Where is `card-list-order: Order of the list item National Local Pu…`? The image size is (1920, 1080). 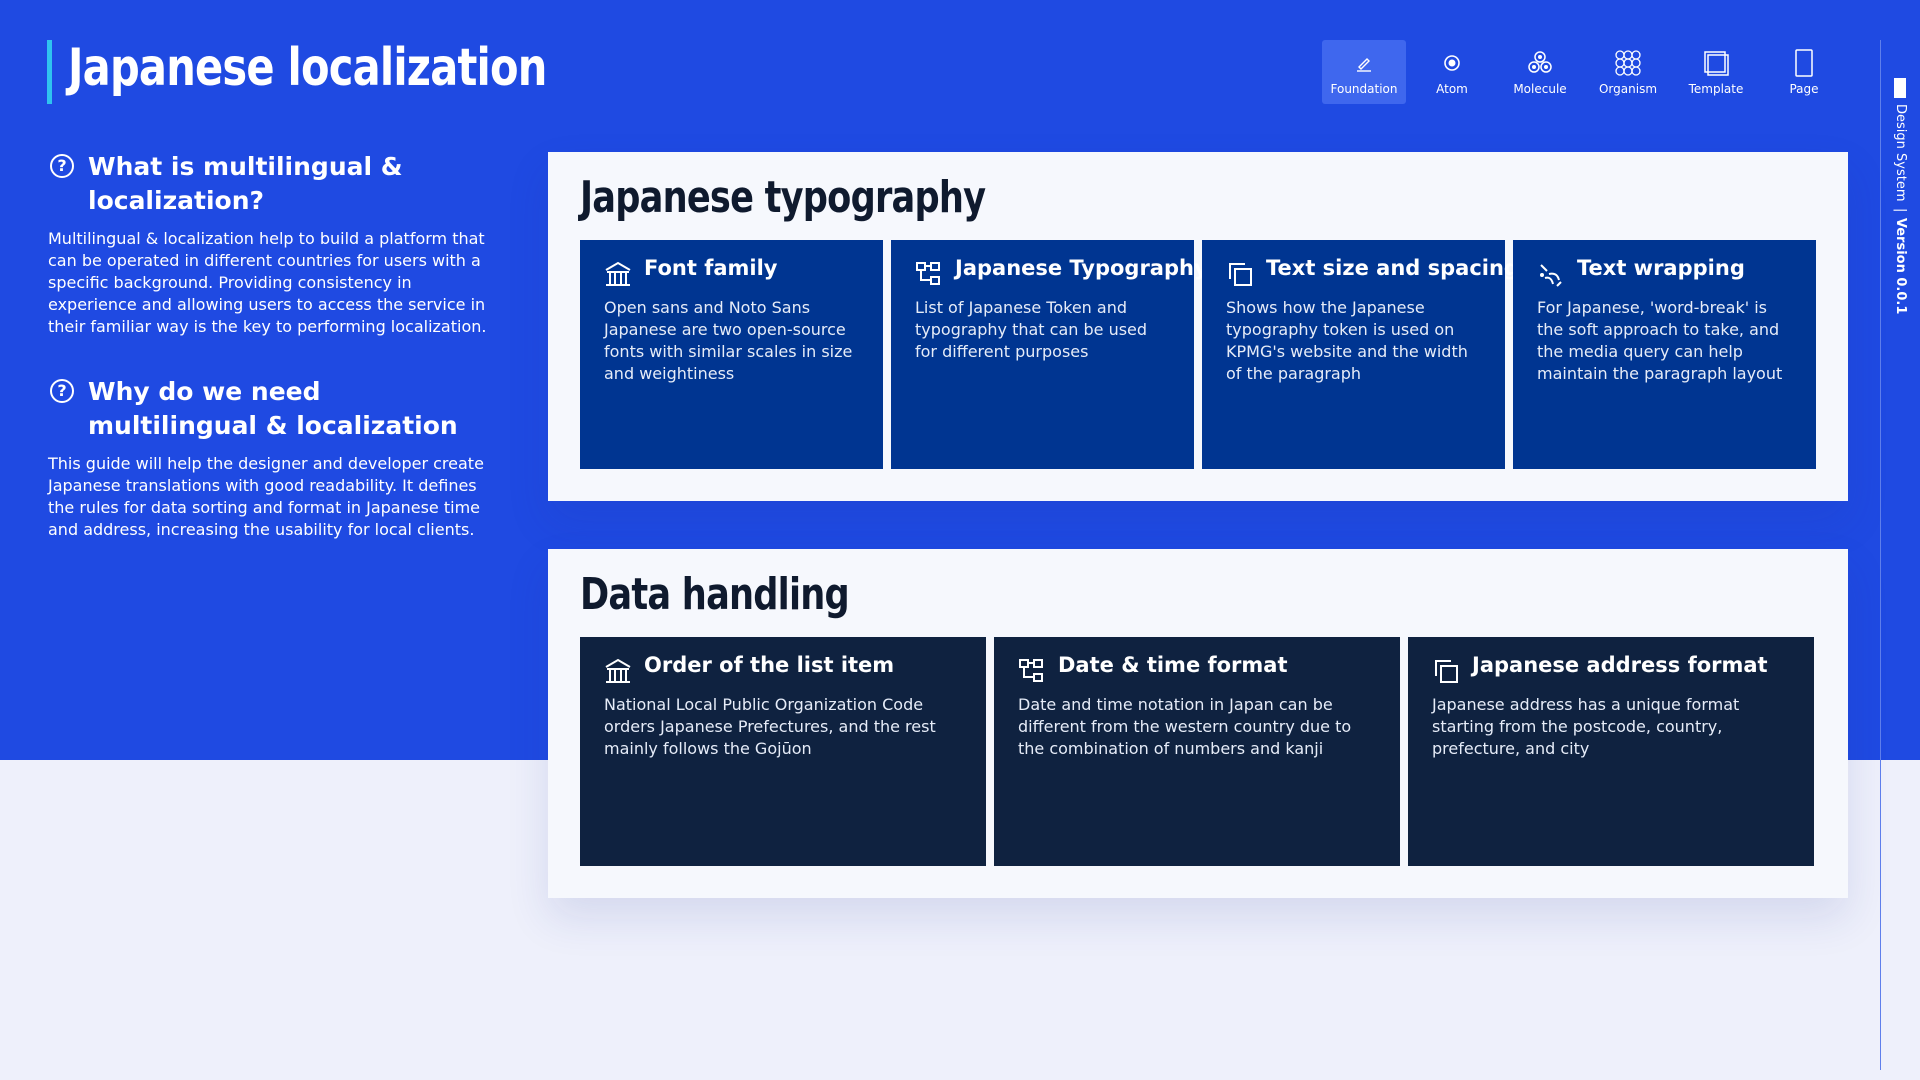 card-list-order: Order of the list item National Local Pu… is located at coordinates (783, 751).